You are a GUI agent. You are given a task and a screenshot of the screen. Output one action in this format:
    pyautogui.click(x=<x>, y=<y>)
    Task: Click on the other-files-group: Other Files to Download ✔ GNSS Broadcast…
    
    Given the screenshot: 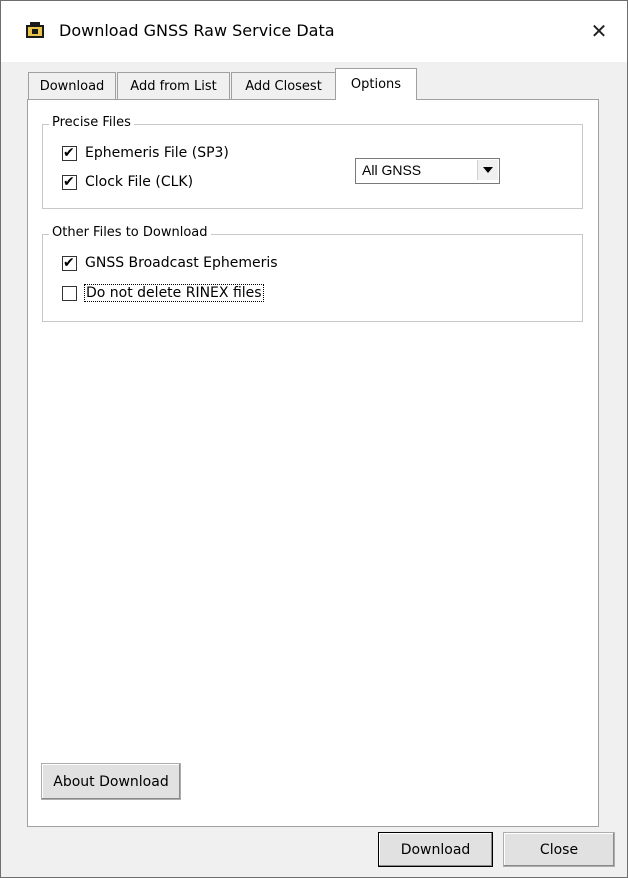 What is the action you would take?
    pyautogui.click(x=312, y=273)
    